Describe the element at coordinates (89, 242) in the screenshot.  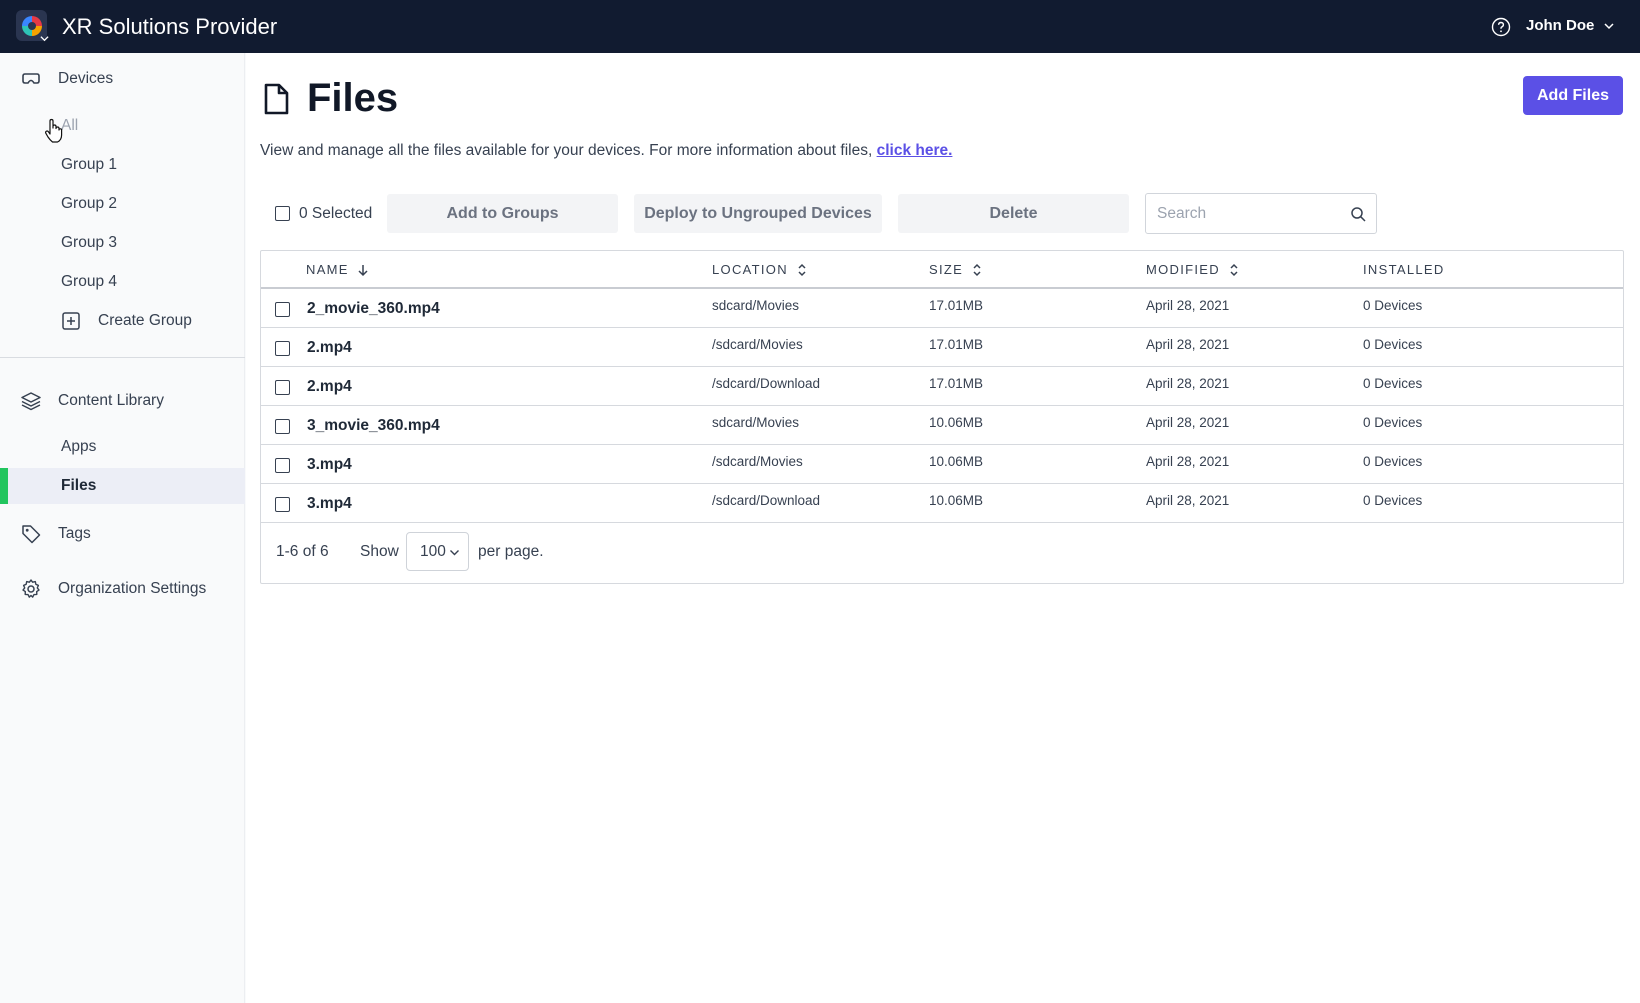
I see `sidebar-item-label: Group 3` at that location.